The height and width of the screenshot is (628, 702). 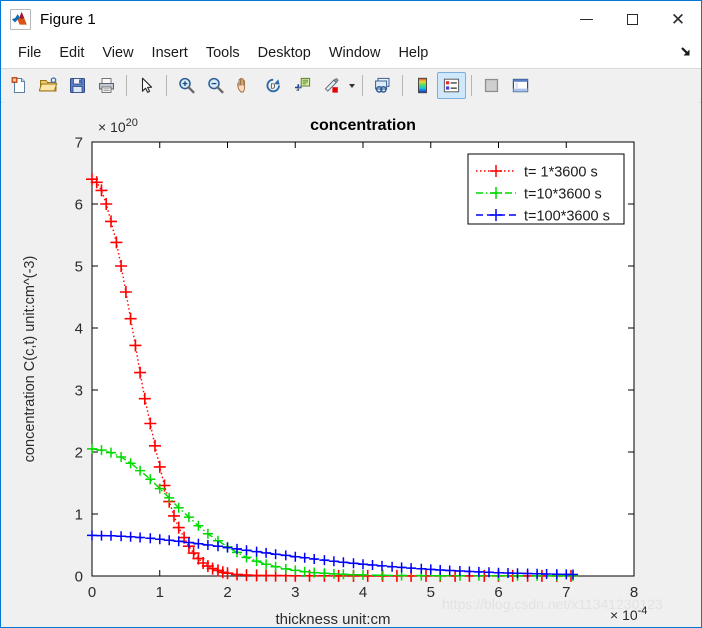 I want to click on new-figure-icon, so click(x=19, y=85).